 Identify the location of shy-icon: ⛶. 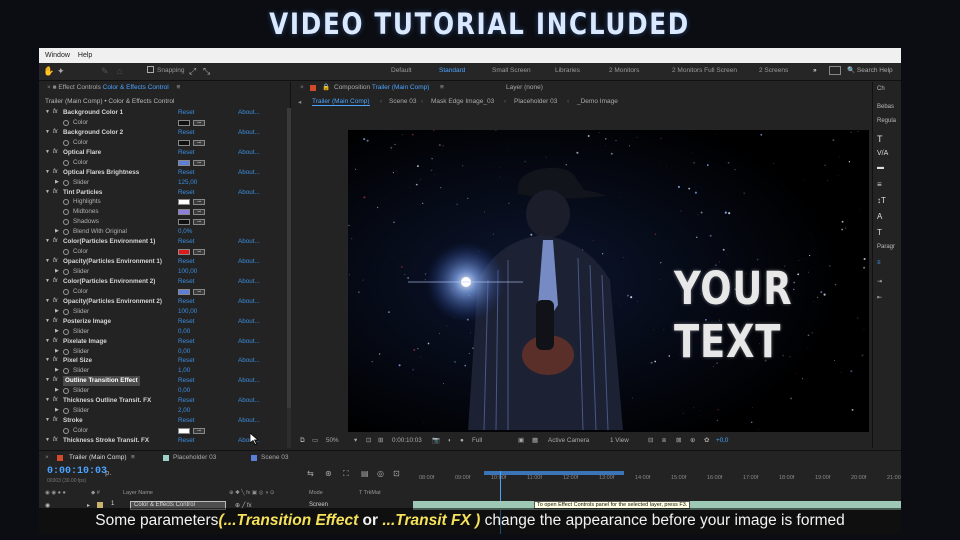
(346, 474).